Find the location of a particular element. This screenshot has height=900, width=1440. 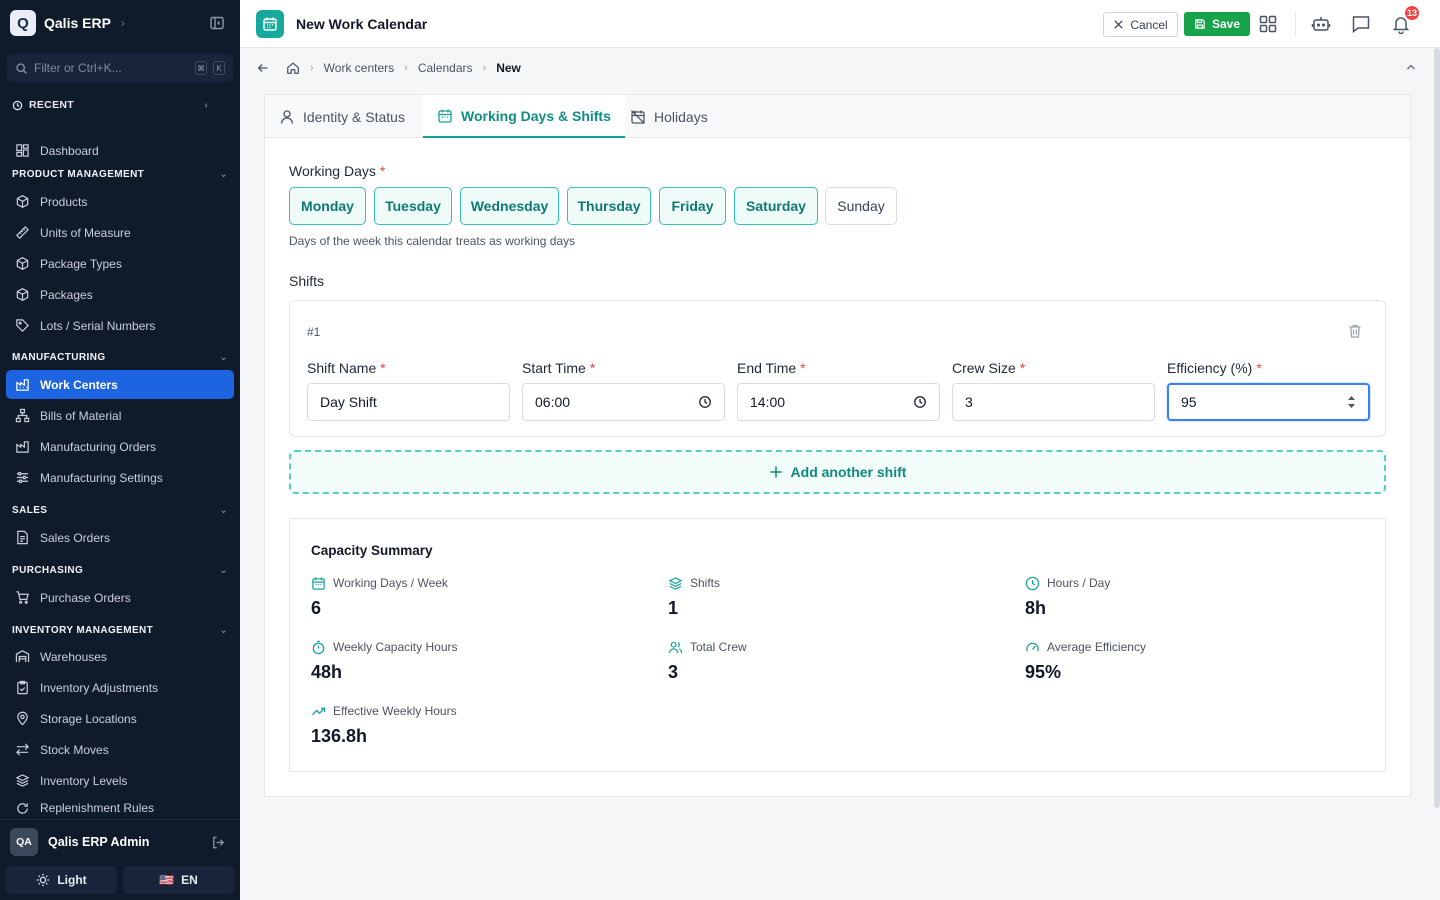

chevron-up-icon is located at coordinates (1411, 67).